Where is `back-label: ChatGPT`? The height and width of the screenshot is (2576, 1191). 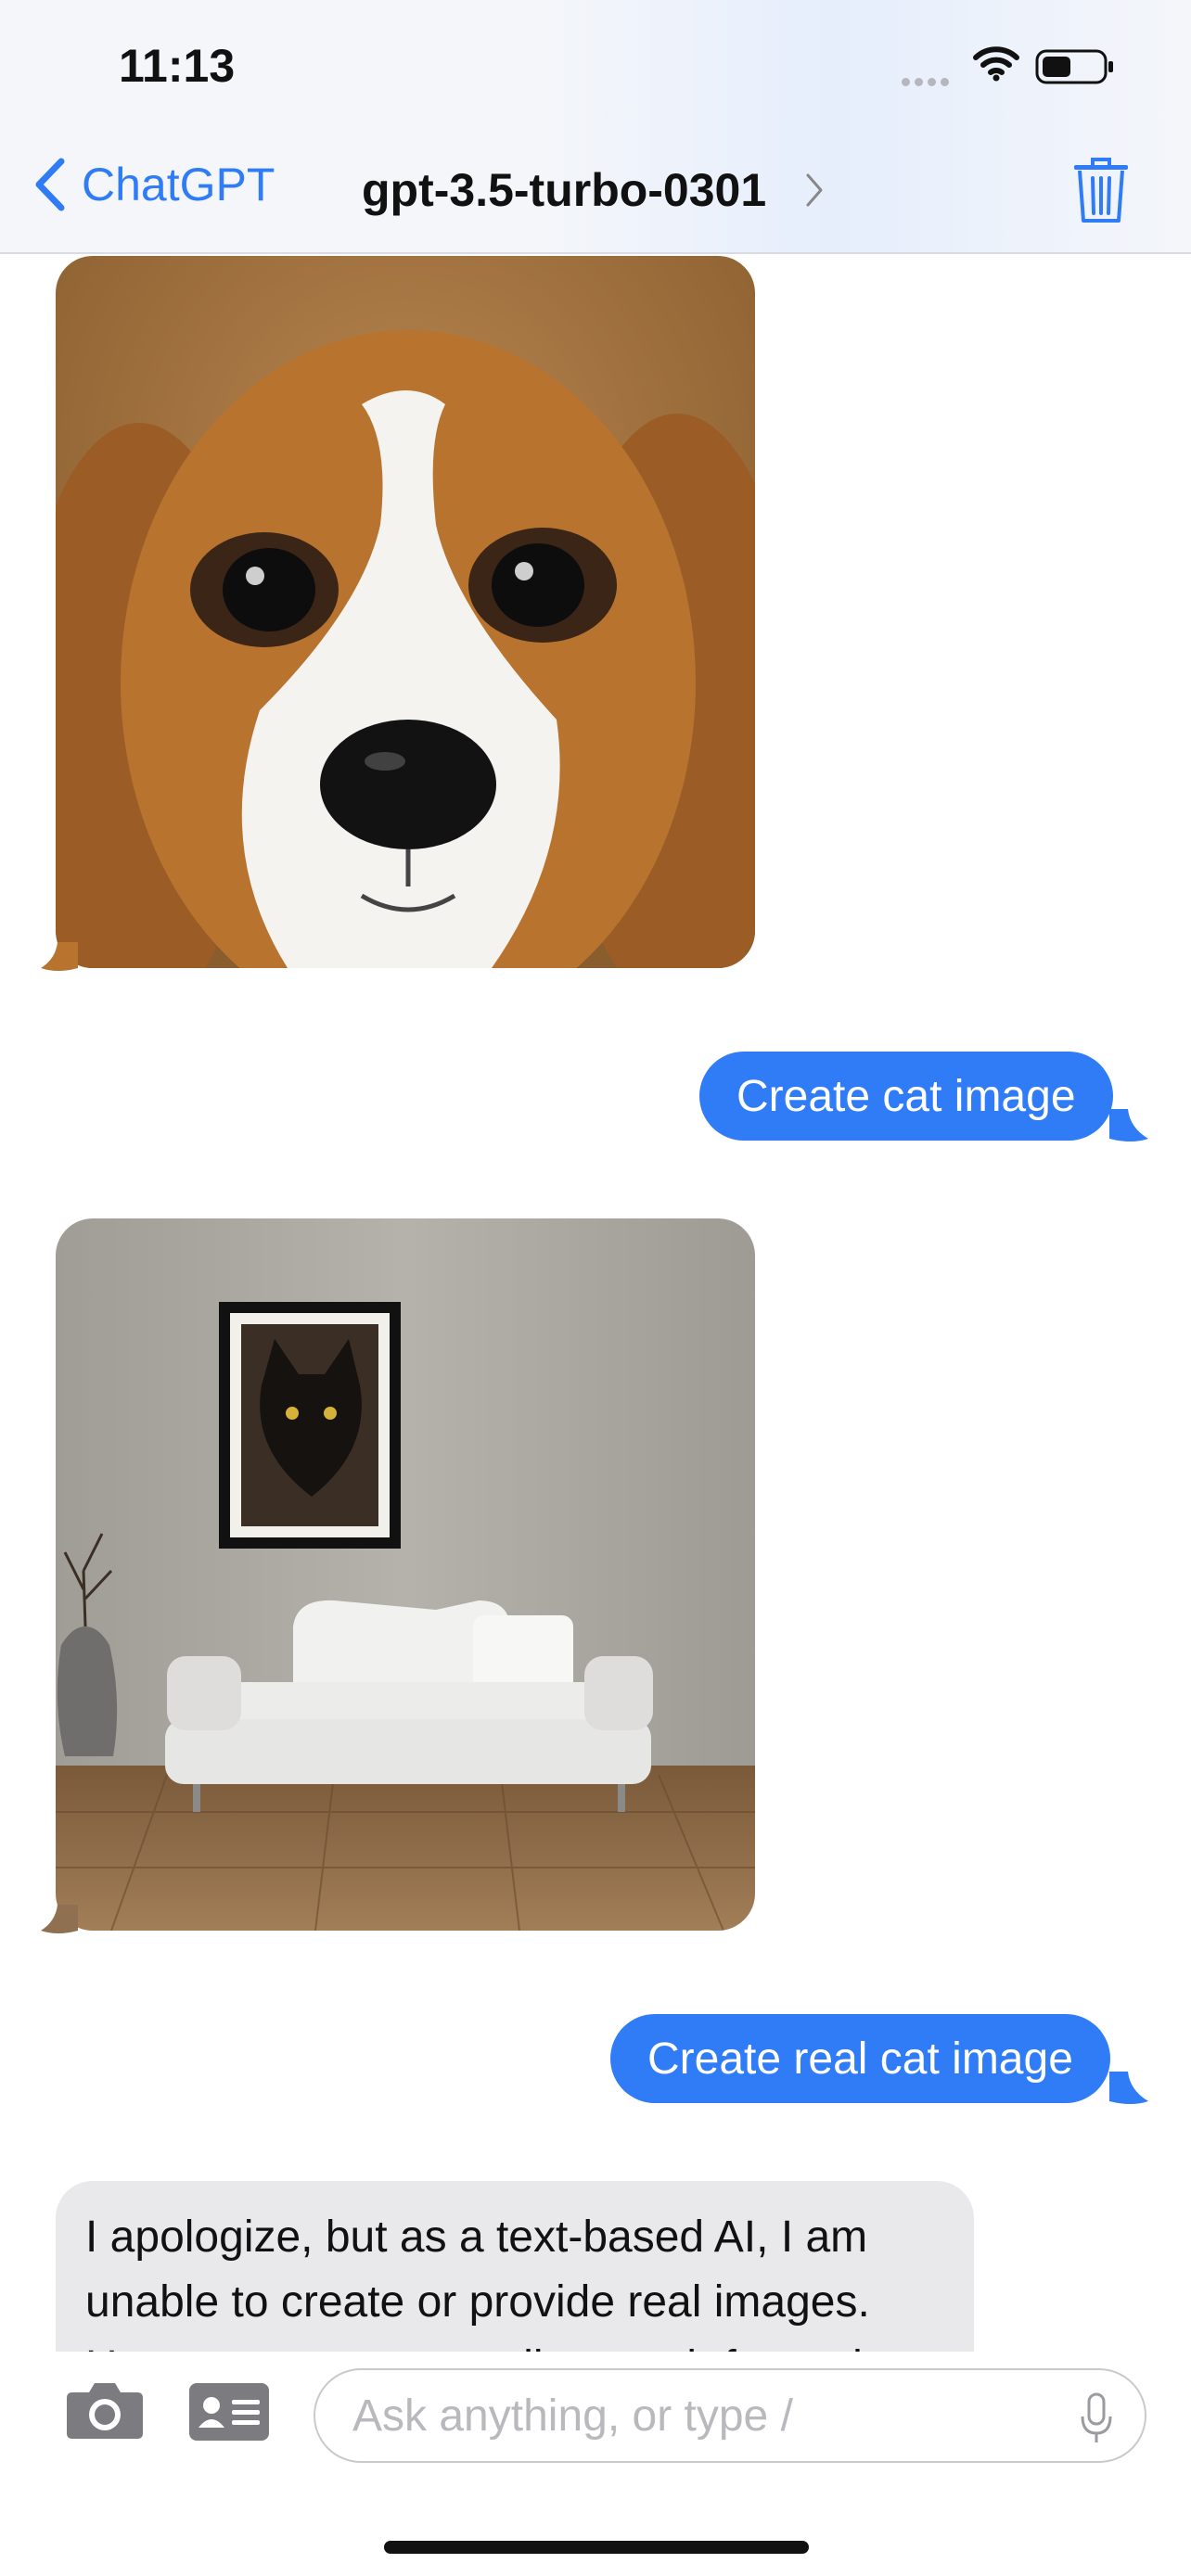 back-label: ChatGPT is located at coordinates (178, 185).